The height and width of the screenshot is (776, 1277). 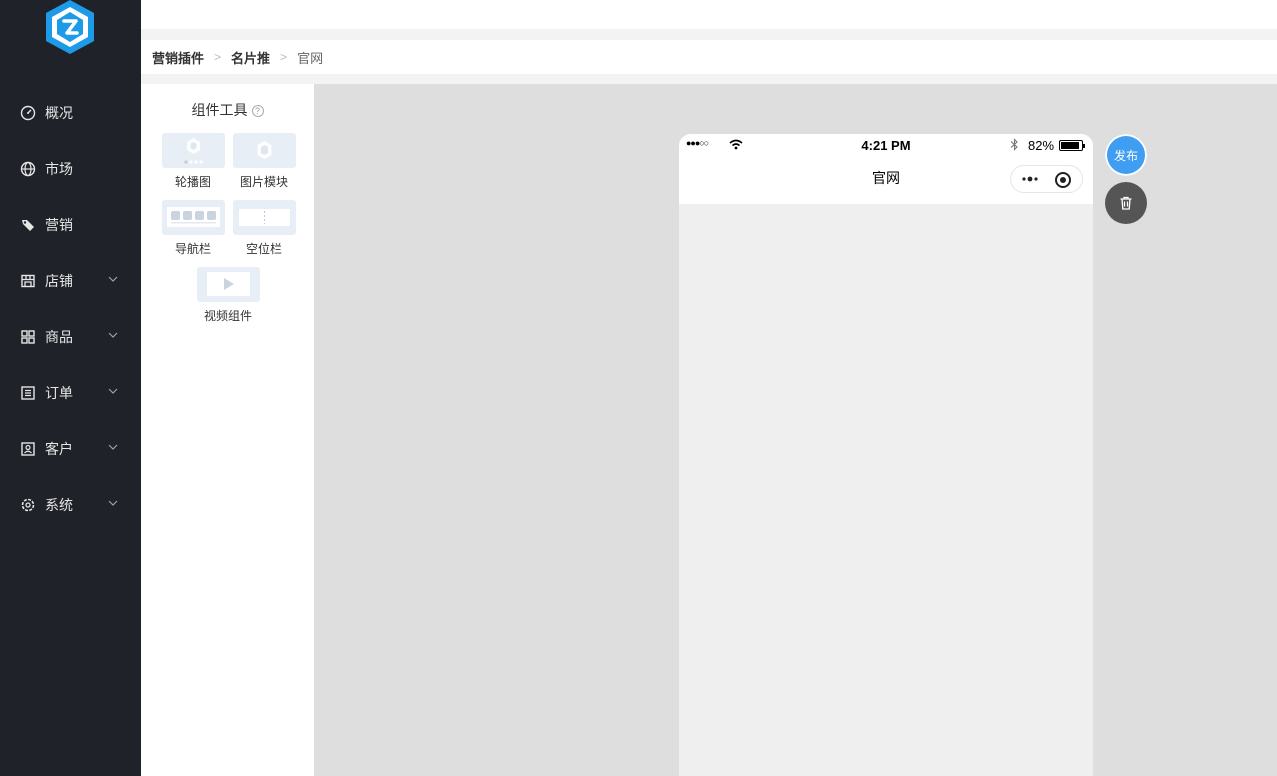 I want to click on trash-icon, so click(x=1126, y=203).